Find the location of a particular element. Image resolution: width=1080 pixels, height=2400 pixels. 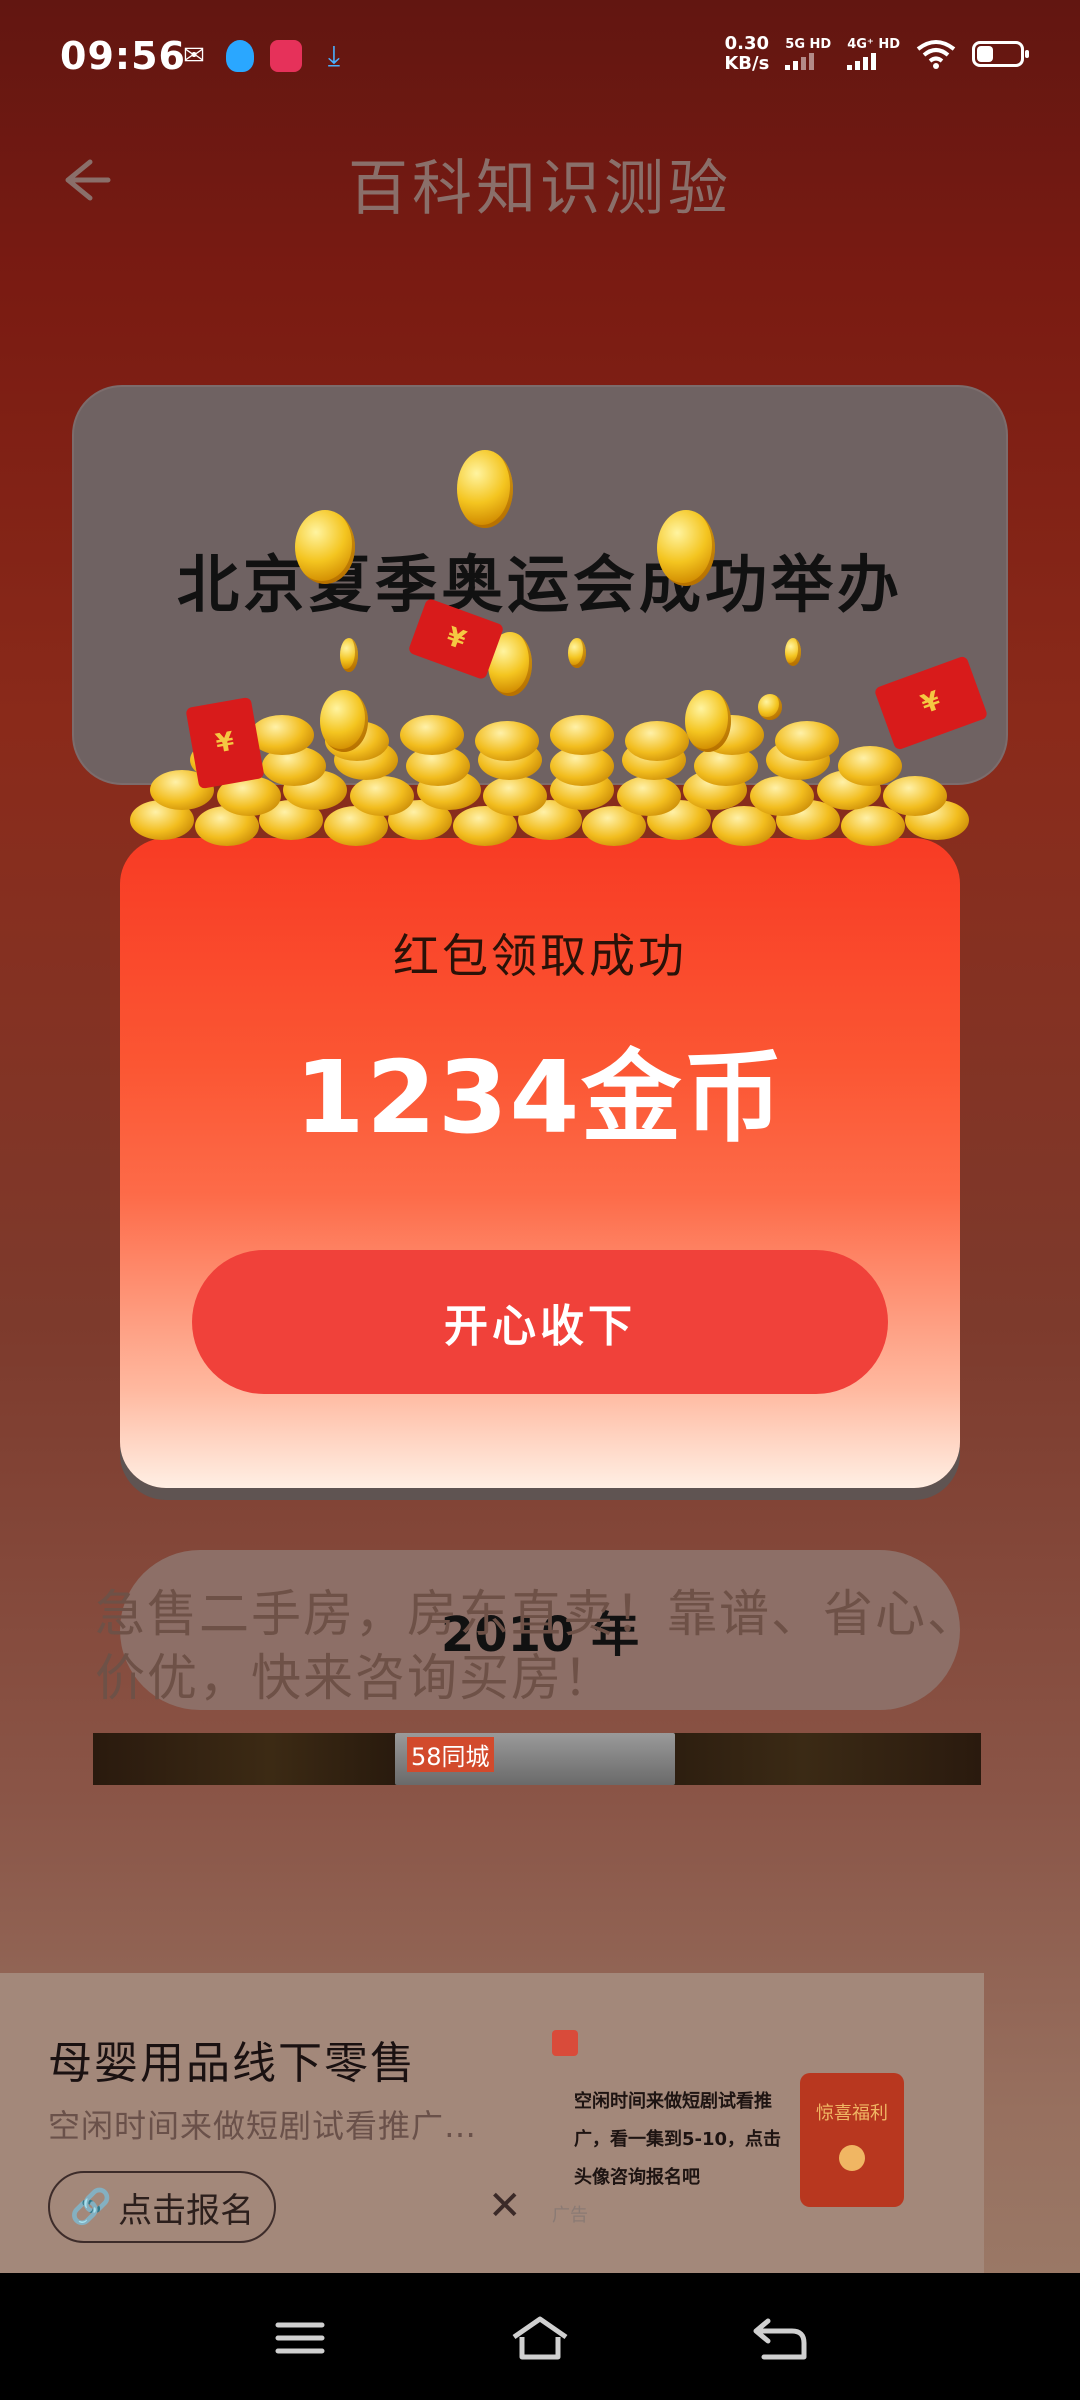

home-icon is located at coordinates (540, 2338).